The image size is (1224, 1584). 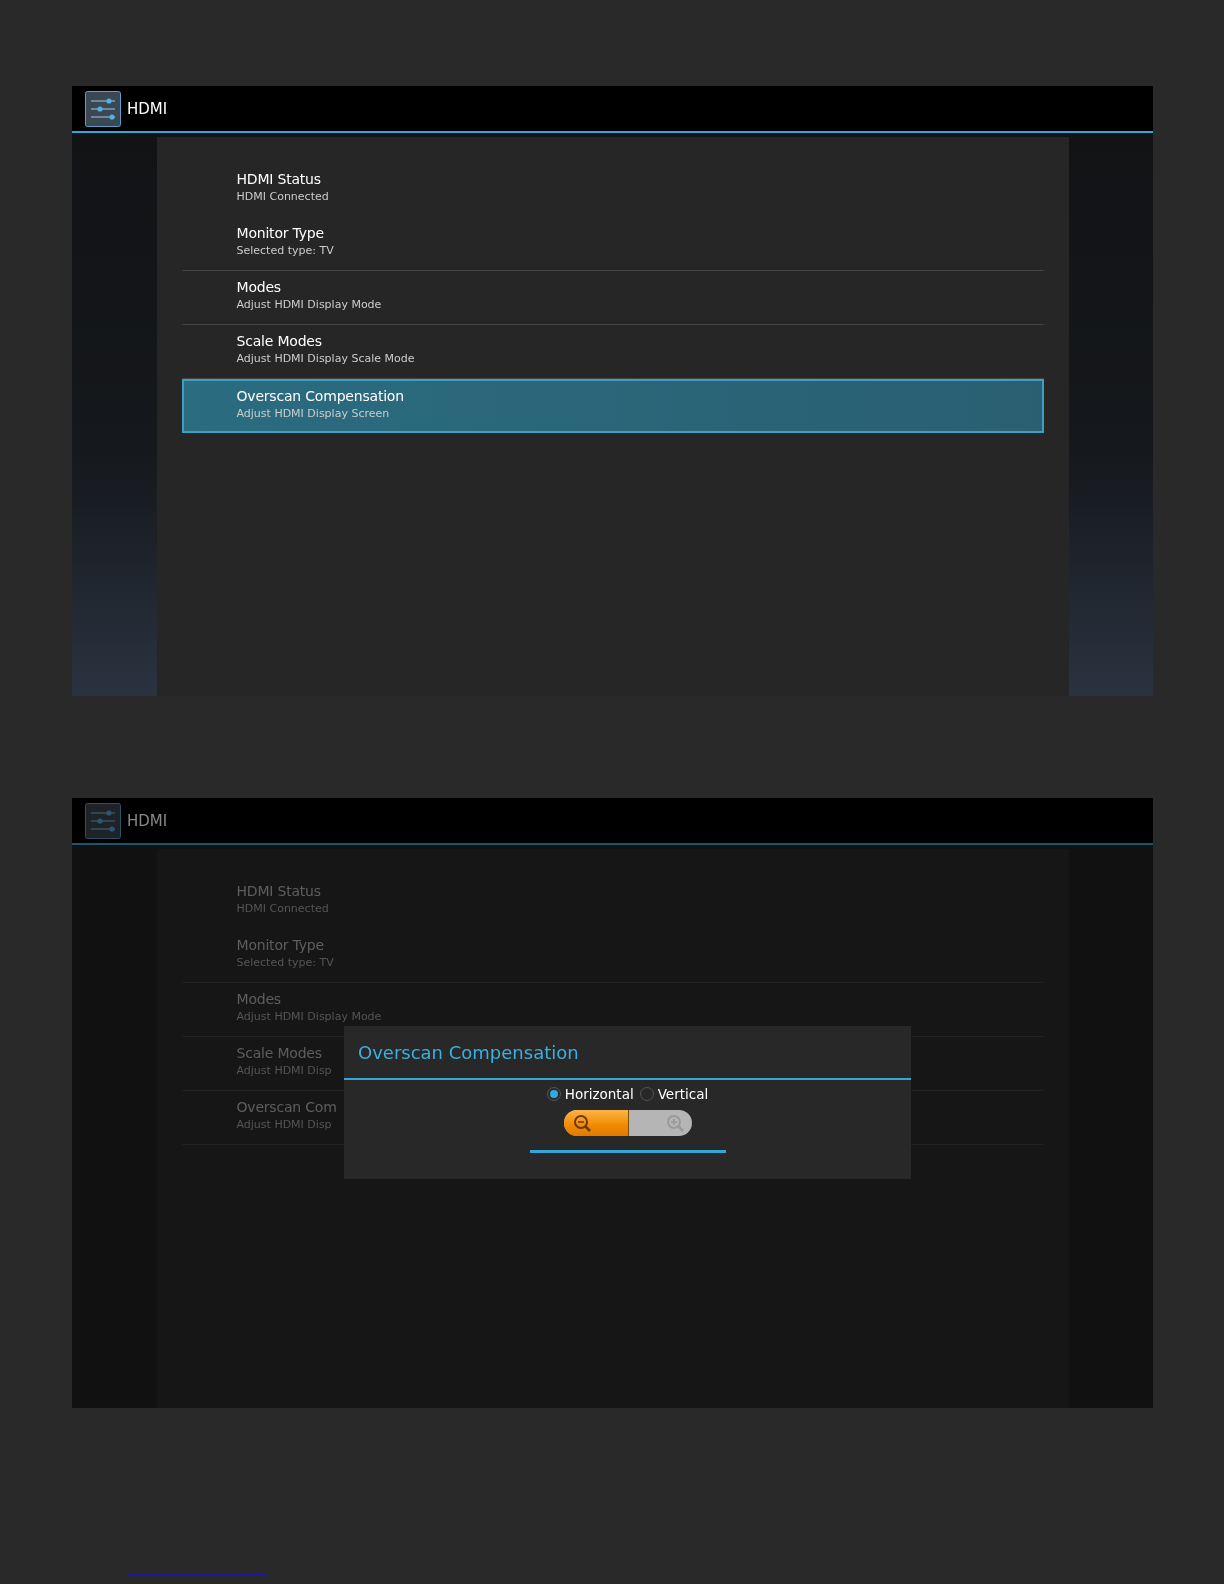 I want to click on item-title: Overscan Compensation, so click(x=320, y=396).